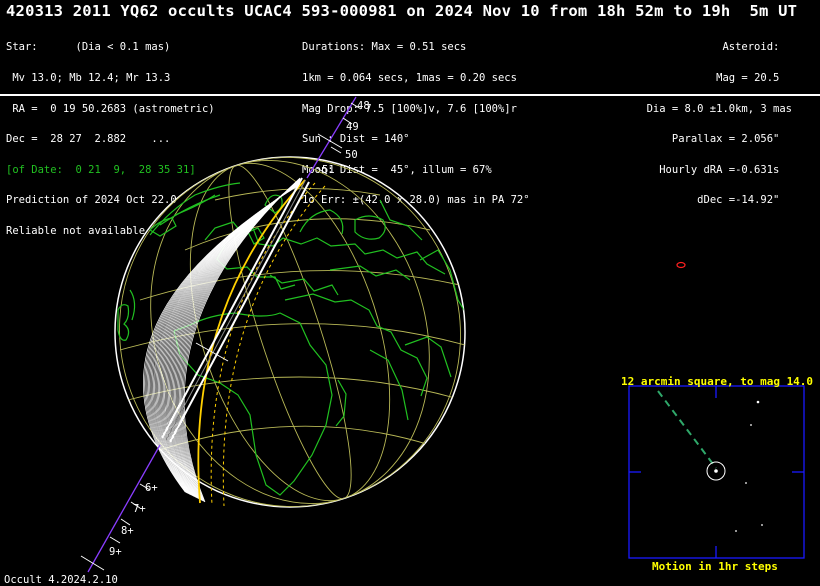 The image size is (820, 586). What do you see at coordinates (749, 466) in the screenshot?
I see `field-stars` at bounding box center [749, 466].